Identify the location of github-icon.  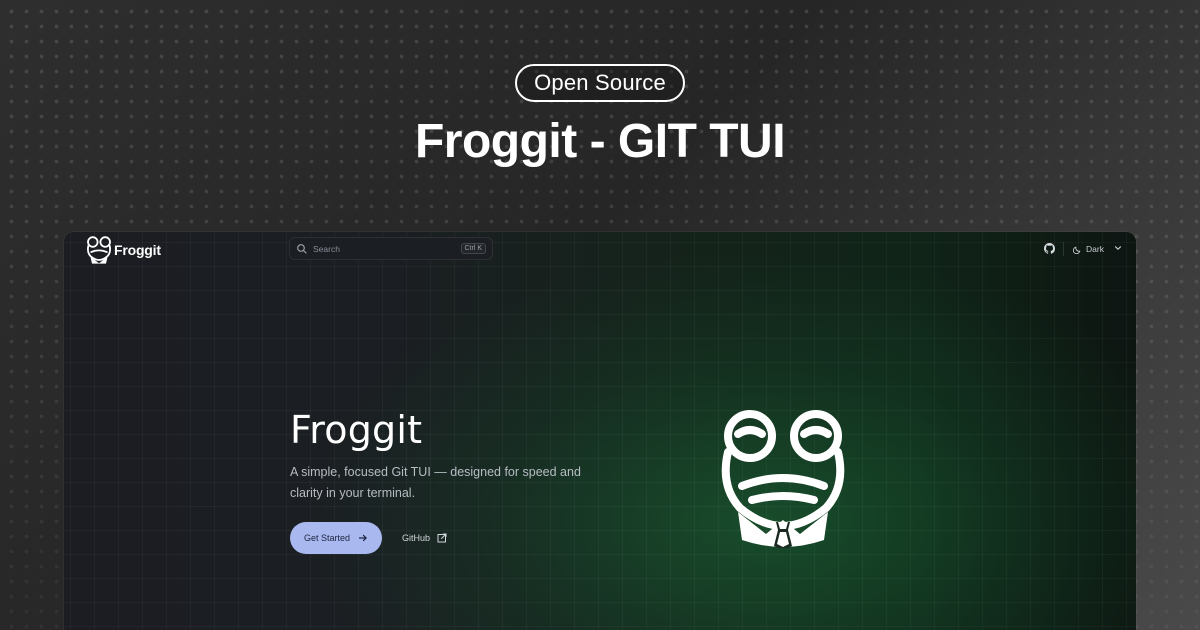
(1049, 248).